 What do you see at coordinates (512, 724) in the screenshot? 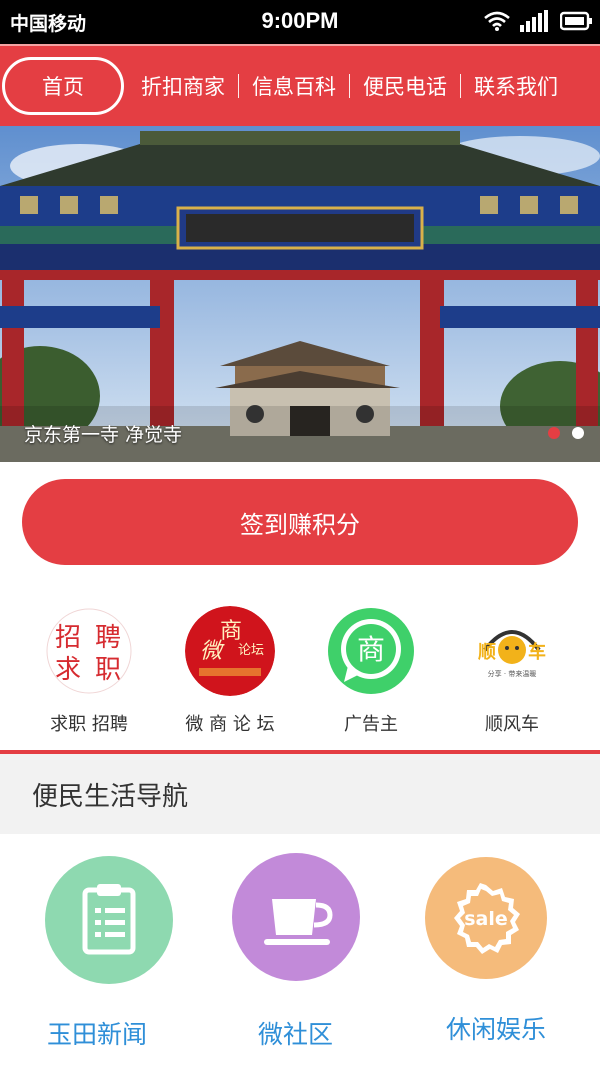
I see `quick-link-label: 顺风车` at bounding box center [512, 724].